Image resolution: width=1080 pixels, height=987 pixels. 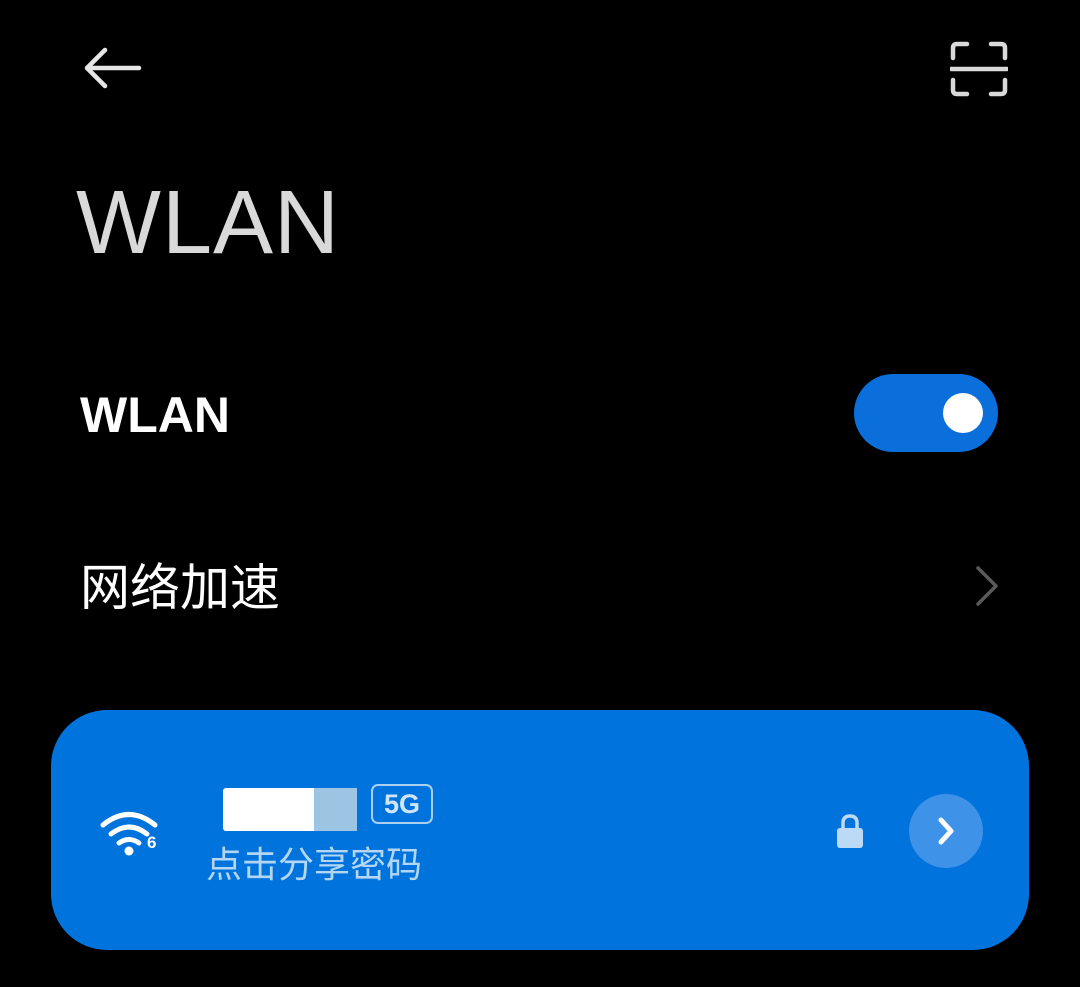 I want to click on network-acceleration-label: 网络加速, so click(x=180, y=588).